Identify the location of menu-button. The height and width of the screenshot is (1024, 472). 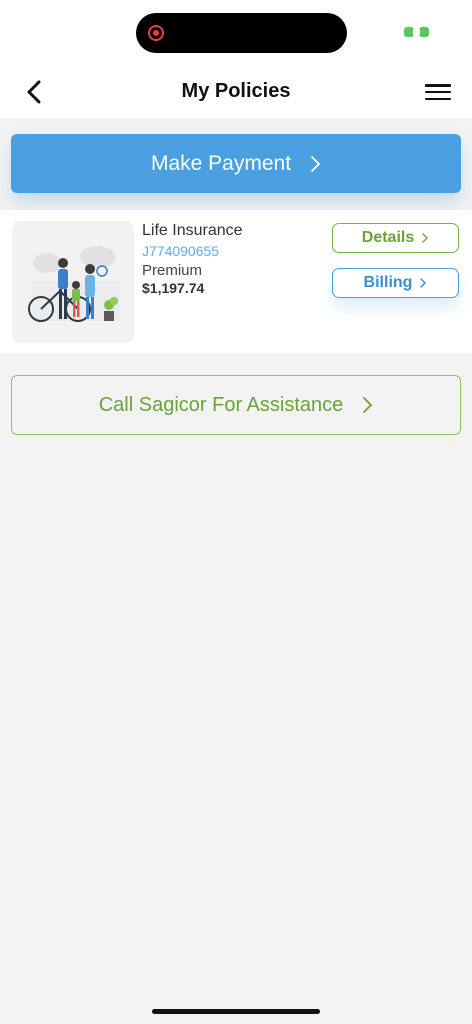
(438, 92).